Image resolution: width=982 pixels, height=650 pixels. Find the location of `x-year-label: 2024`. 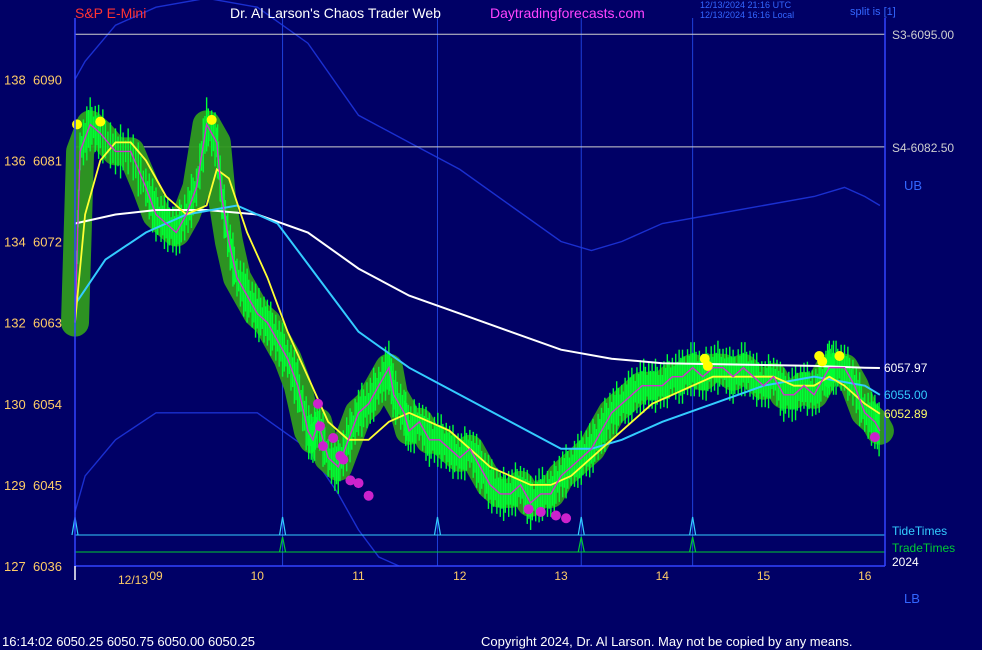

x-year-label: 2024 is located at coordinates (905, 562).